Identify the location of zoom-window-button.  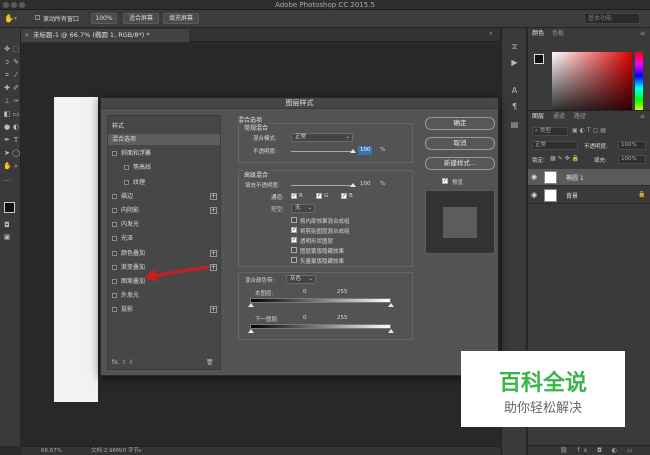
(22, 5).